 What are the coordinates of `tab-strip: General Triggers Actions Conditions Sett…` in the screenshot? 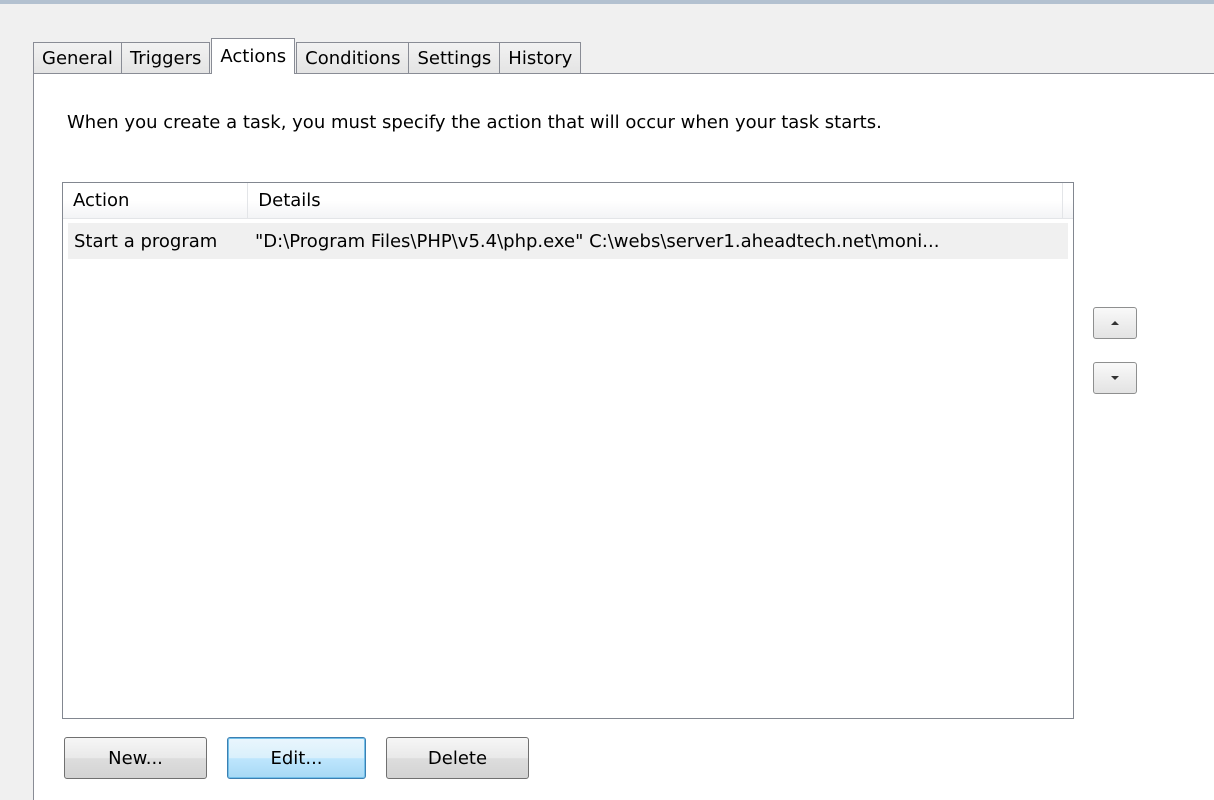 It's located at (307, 56).